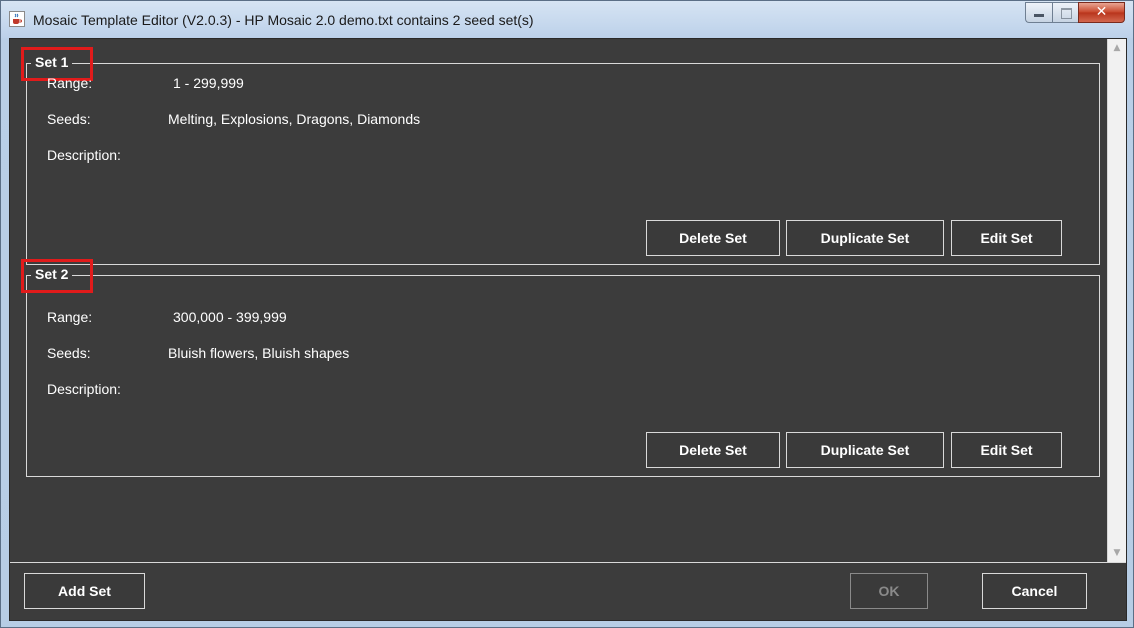 This screenshot has height=628, width=1134. Describe the element at coordinates (1039, 15) in the screenshot. I see `minimize-icon` at that location.